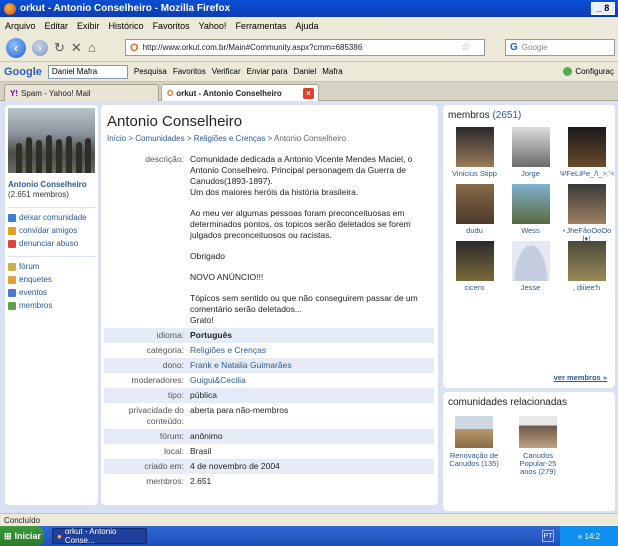  Describe the element at coordinates (12, 280) in the screenshot. I see `polls-icon` at that location.